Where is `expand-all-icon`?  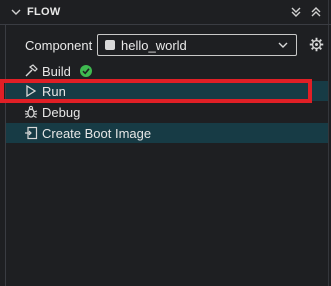
expand-all-icon is located at coordinates (296, 12).